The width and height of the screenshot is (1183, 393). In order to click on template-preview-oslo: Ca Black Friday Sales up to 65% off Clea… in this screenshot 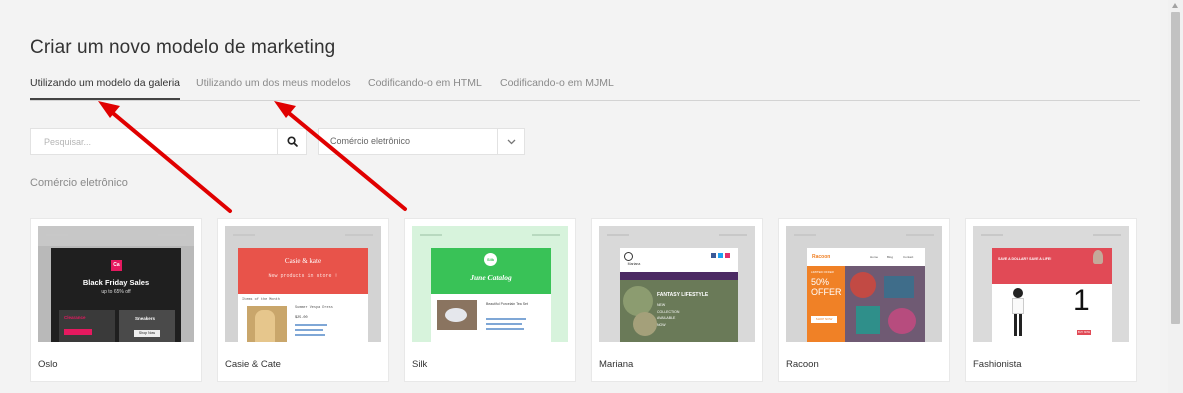, I will do `click(116, 284)`.